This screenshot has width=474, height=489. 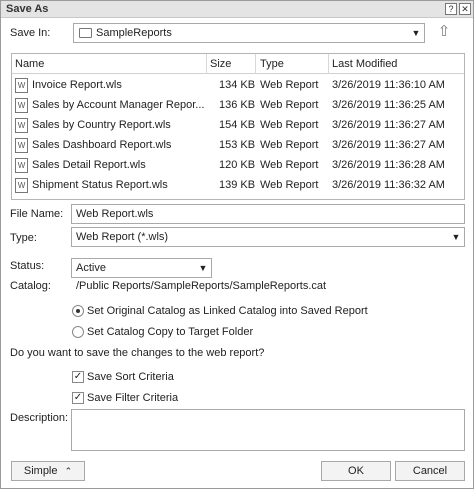 What do you see at coordinates (78, 377) in the screenshot?
I see `save-sort-checkbox: ✓` at bounding box center [78, 377].